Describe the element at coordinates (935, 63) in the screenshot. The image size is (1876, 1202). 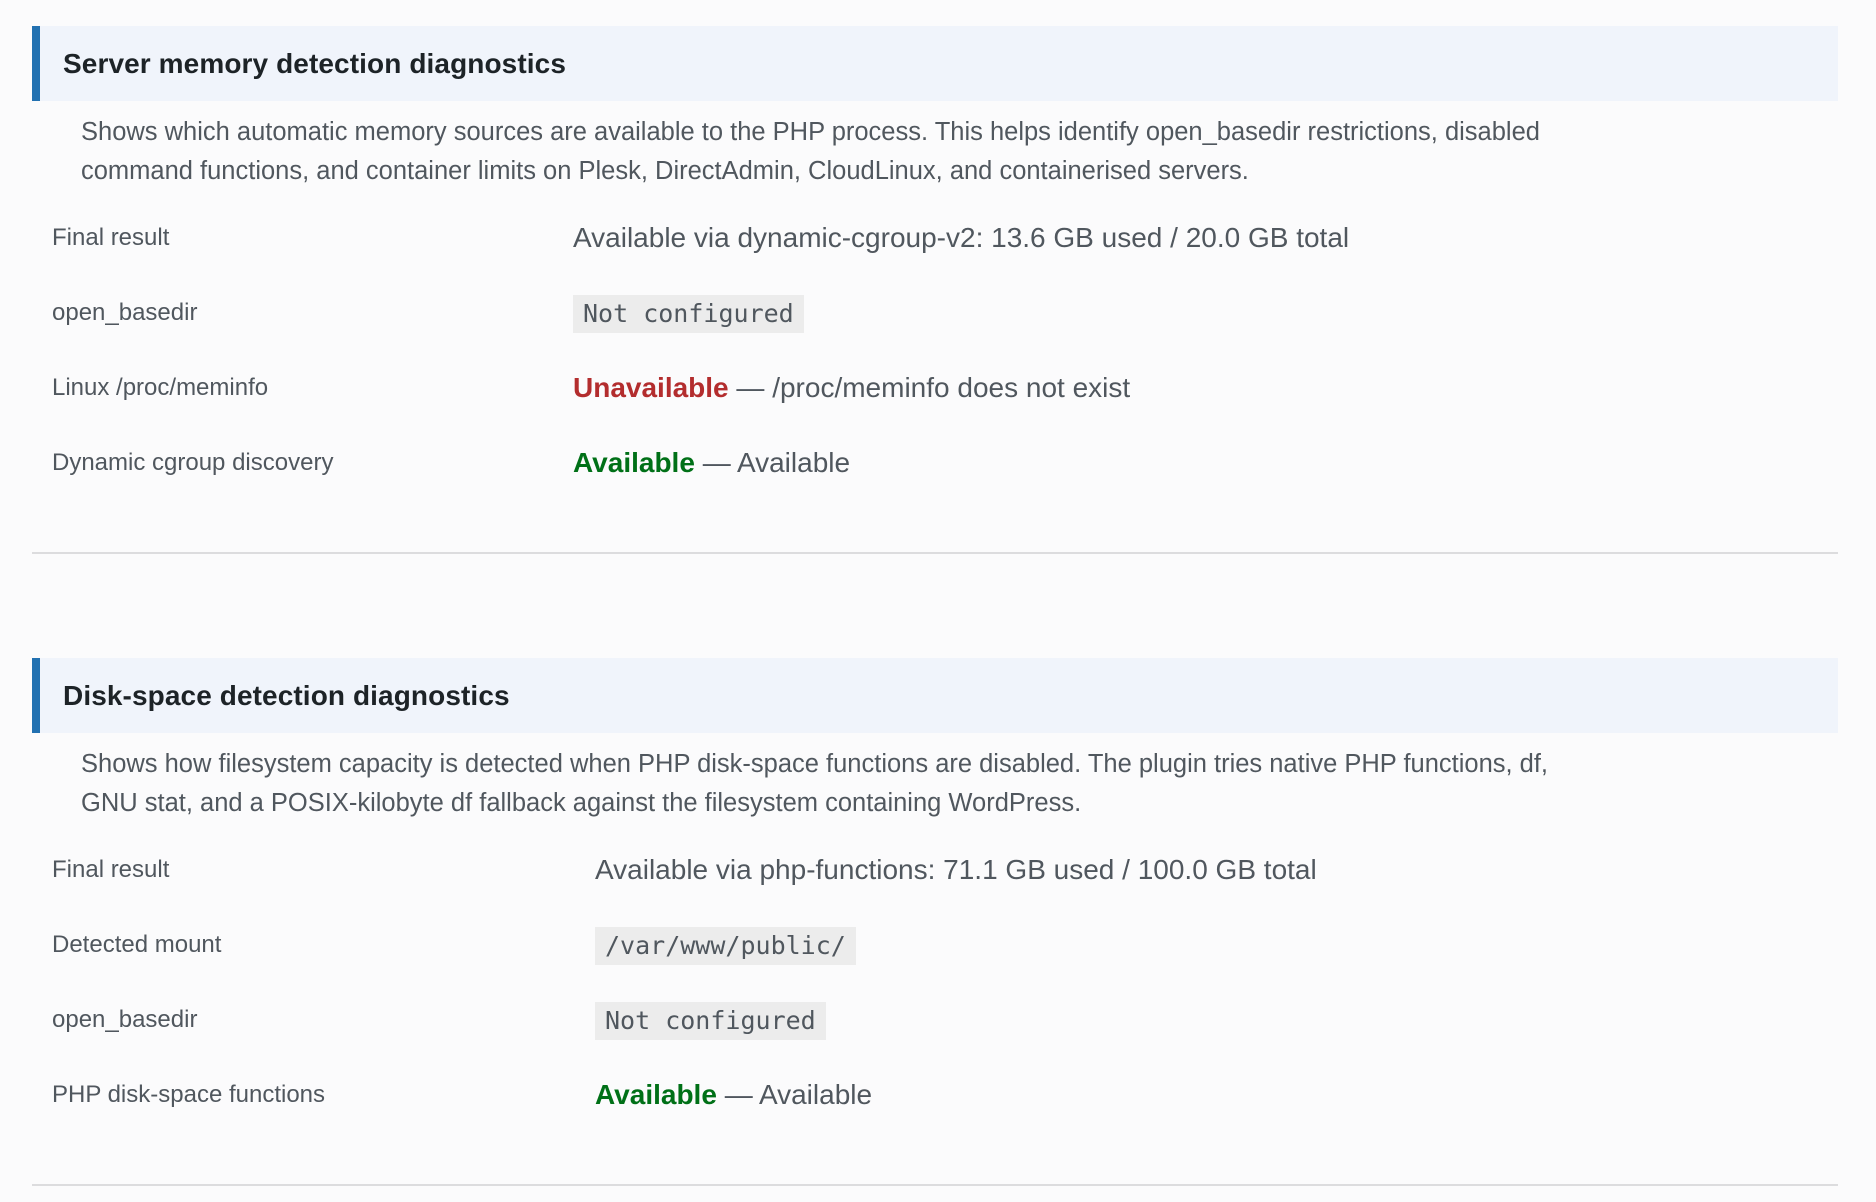
I see `memory-section-header: Server memory detection diagnostics` at that location.